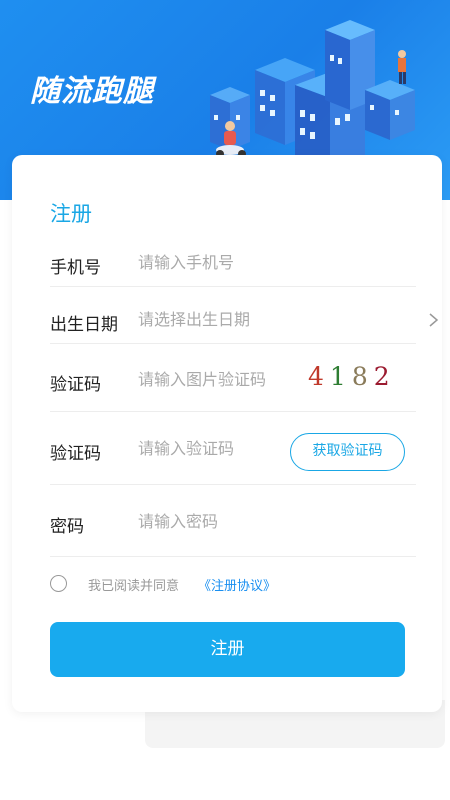 The width and height of the screenshot is (450, 800). What do you see at coordinates (362, 376) in the screenshot?
I see `captcha-digit: 8` at bounding box center [362, 376].